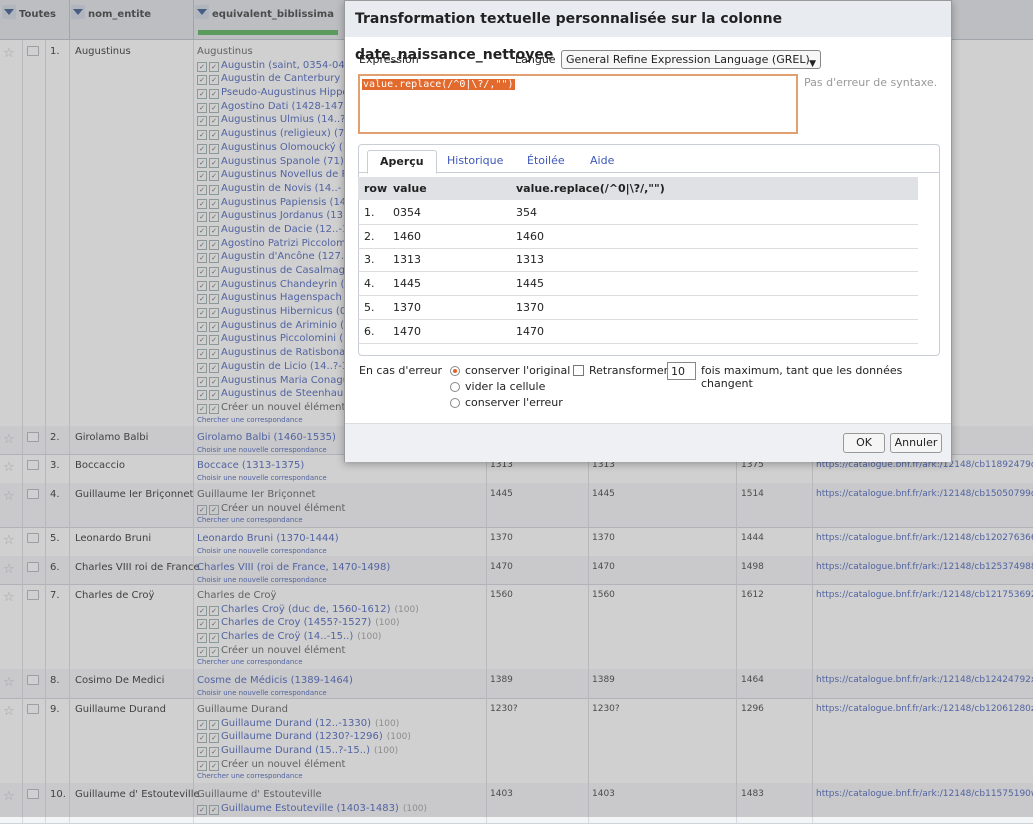 The height and width of the screenshot is (824, 1033). I want to click on radio-clear-cell, so click(455, 387).